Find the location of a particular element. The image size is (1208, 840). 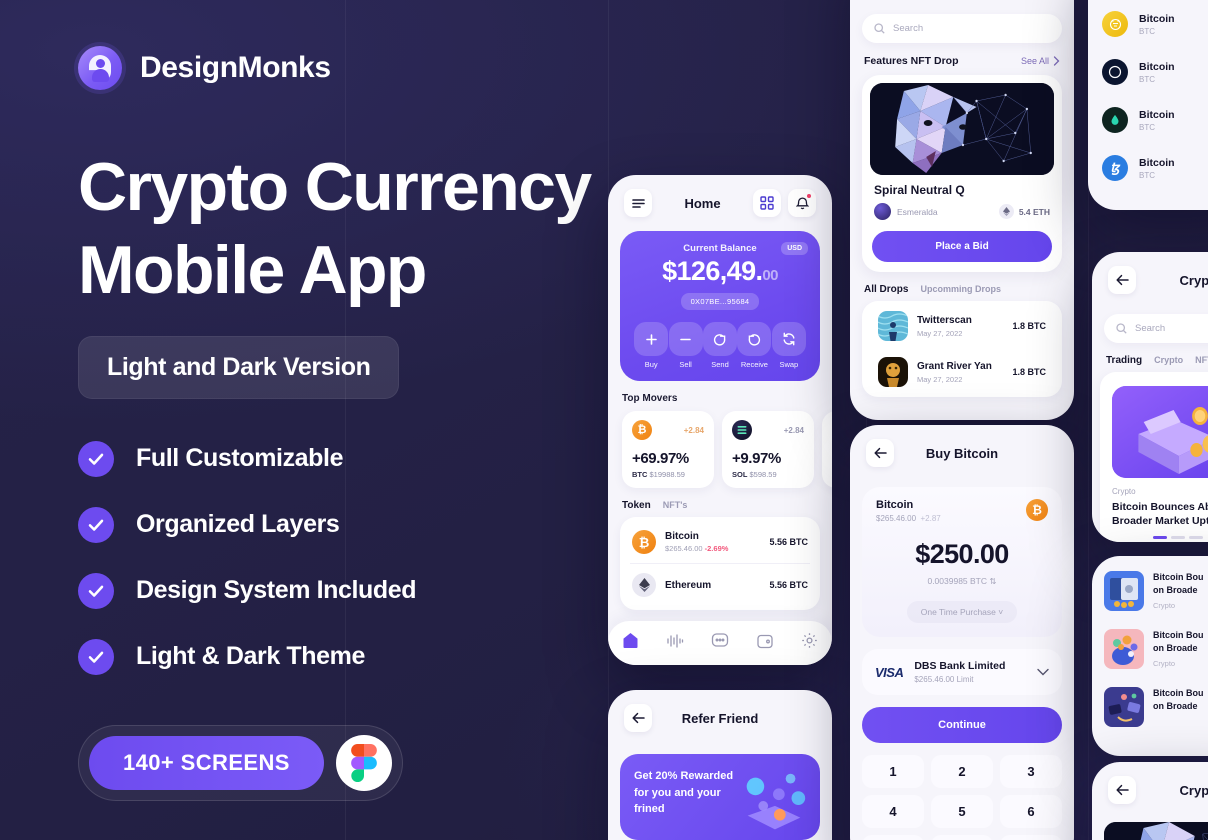

list-item: Twitterscan May 27, 2022 1.8 BTC is located at coordinates (962, 326).